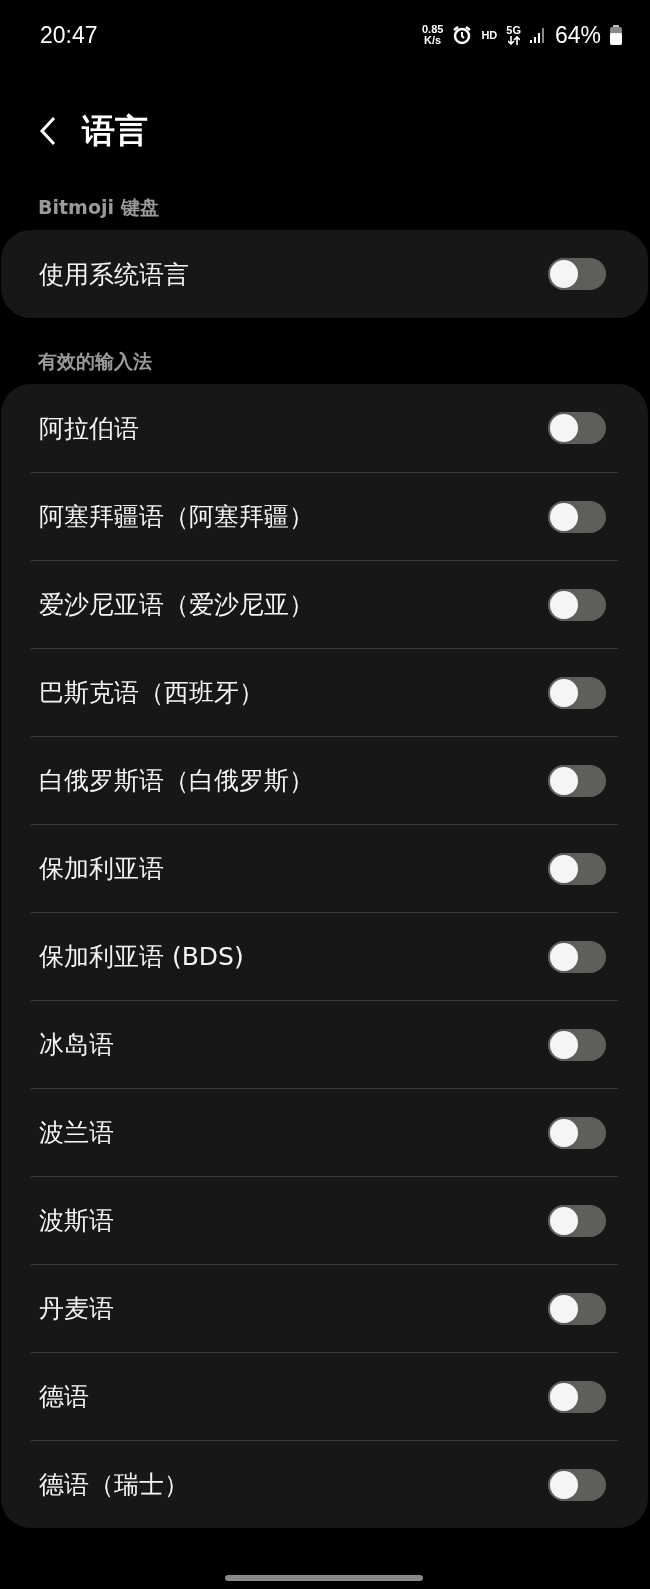  I want to click on section-header: Bitmoji 键盘, so click(98, 207).